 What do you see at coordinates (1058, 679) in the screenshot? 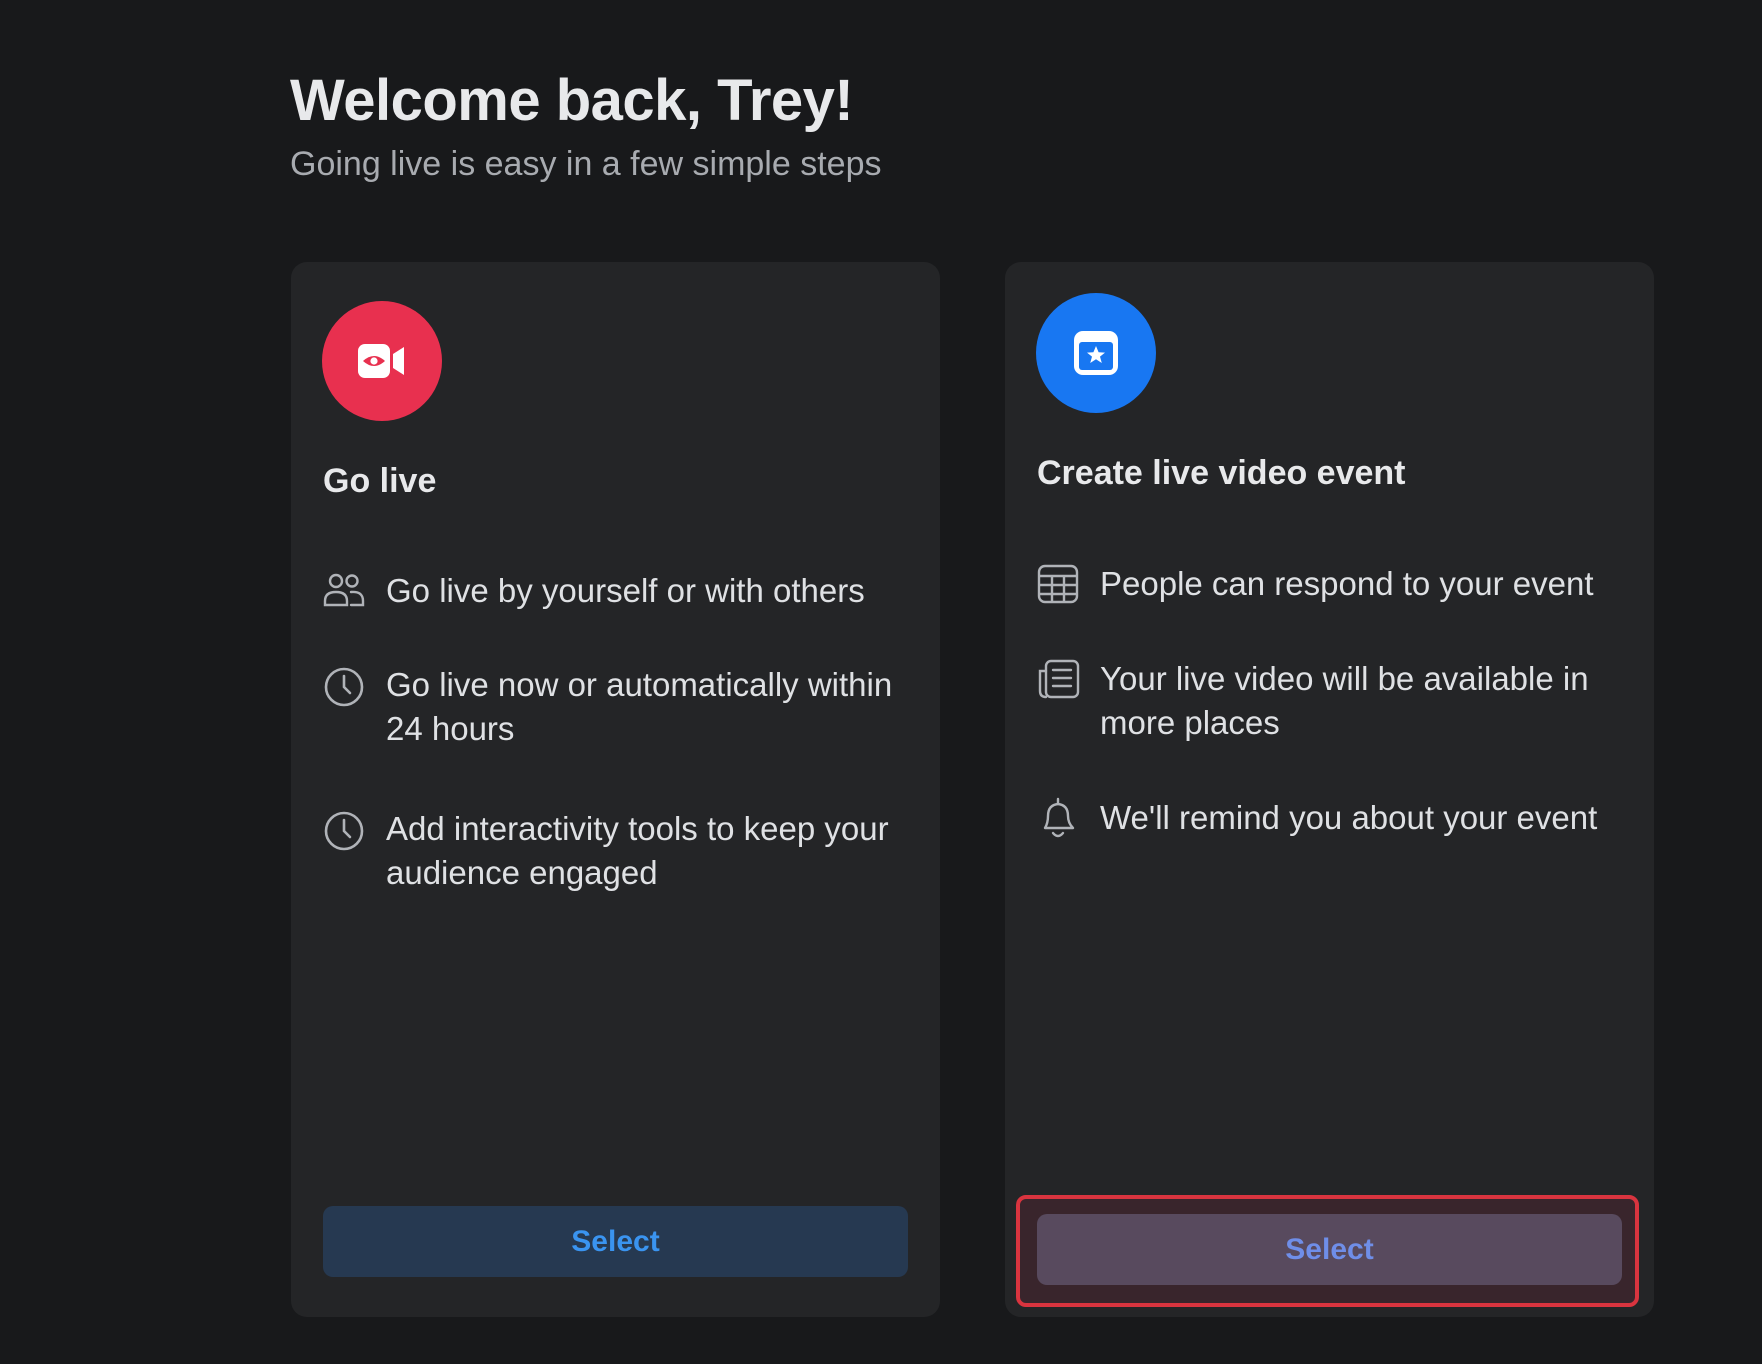
I see `newspaper-icon` at bounding box center [1058, 679].